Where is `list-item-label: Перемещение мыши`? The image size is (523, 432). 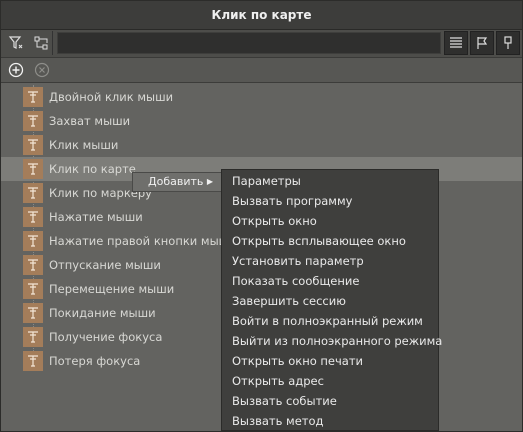
list-item-label: Перемещение мыши is located at coordinates (112, 289).